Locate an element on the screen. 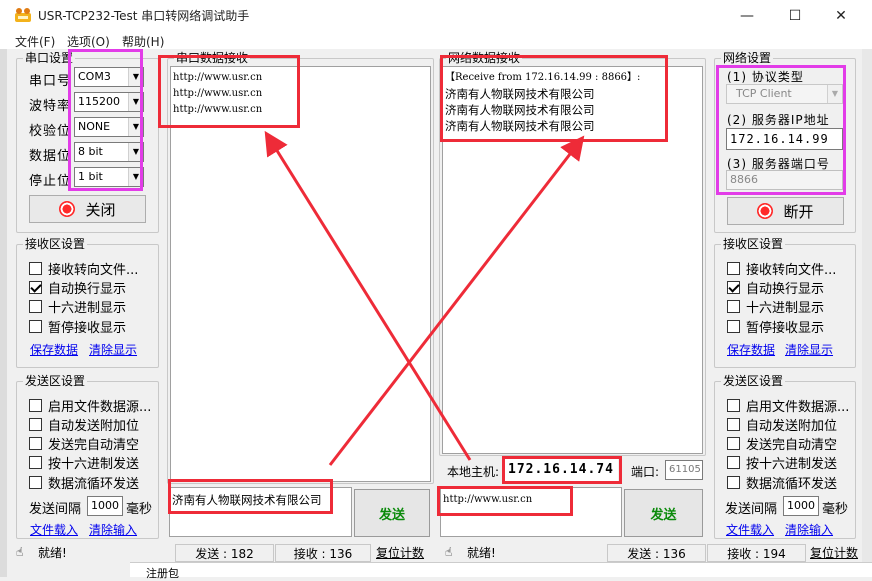 The width and height of the screenshot is (872, 581). right-save-data-link: 保存数据 is located at coordinates (751, 349).